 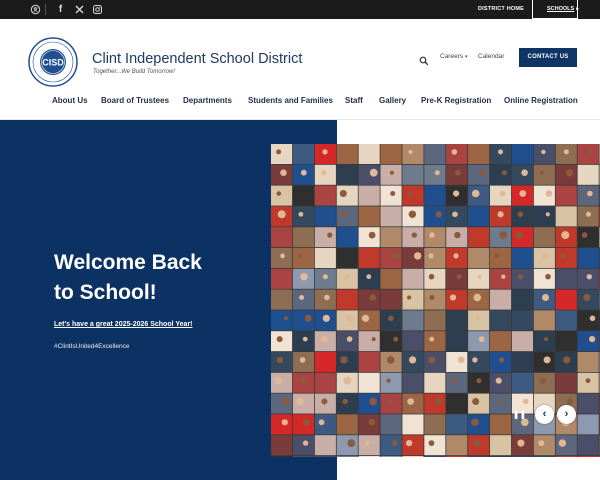 I want to click on slideshow-next-button: ›, so click(x=566, y=414).